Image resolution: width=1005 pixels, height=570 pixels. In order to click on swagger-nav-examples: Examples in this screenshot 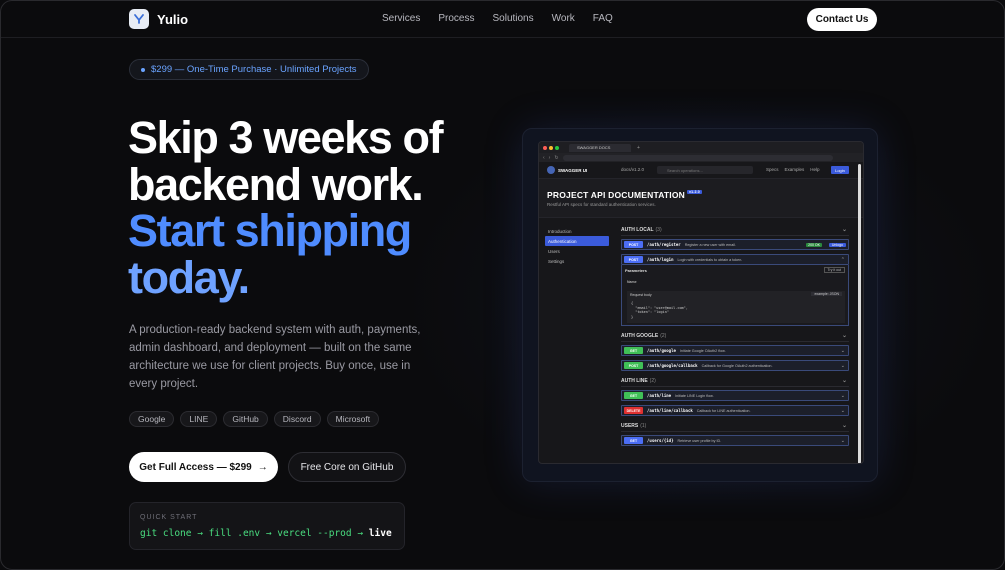, I will do `click(794, 169)`.